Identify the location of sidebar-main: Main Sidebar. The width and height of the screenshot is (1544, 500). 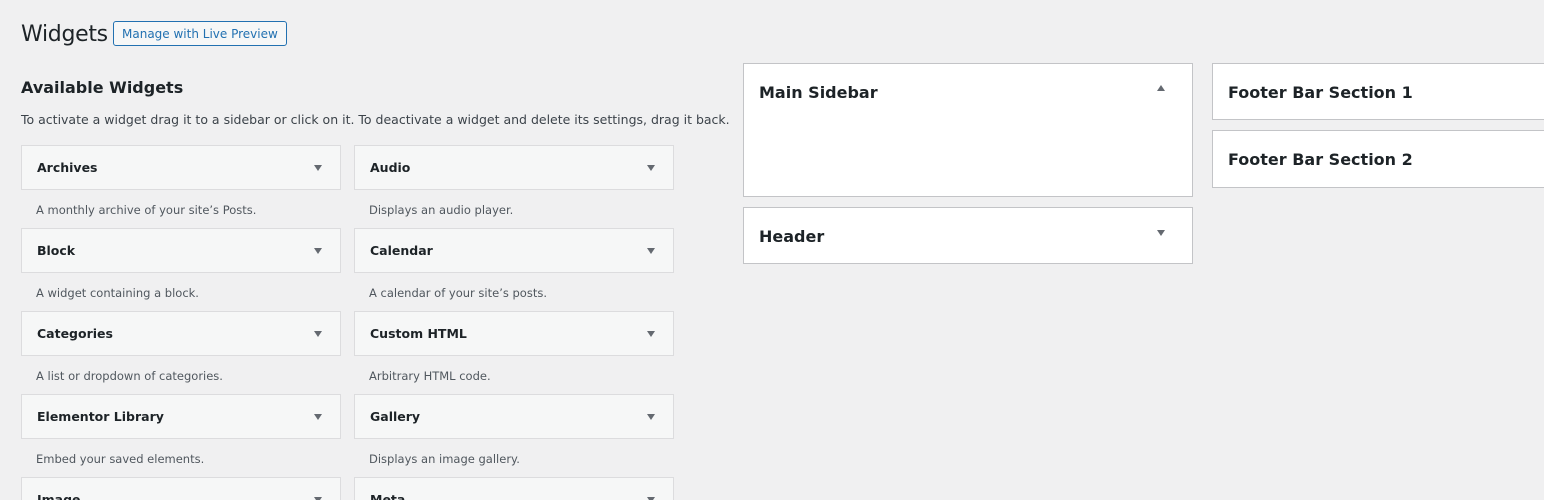
(968, 130).